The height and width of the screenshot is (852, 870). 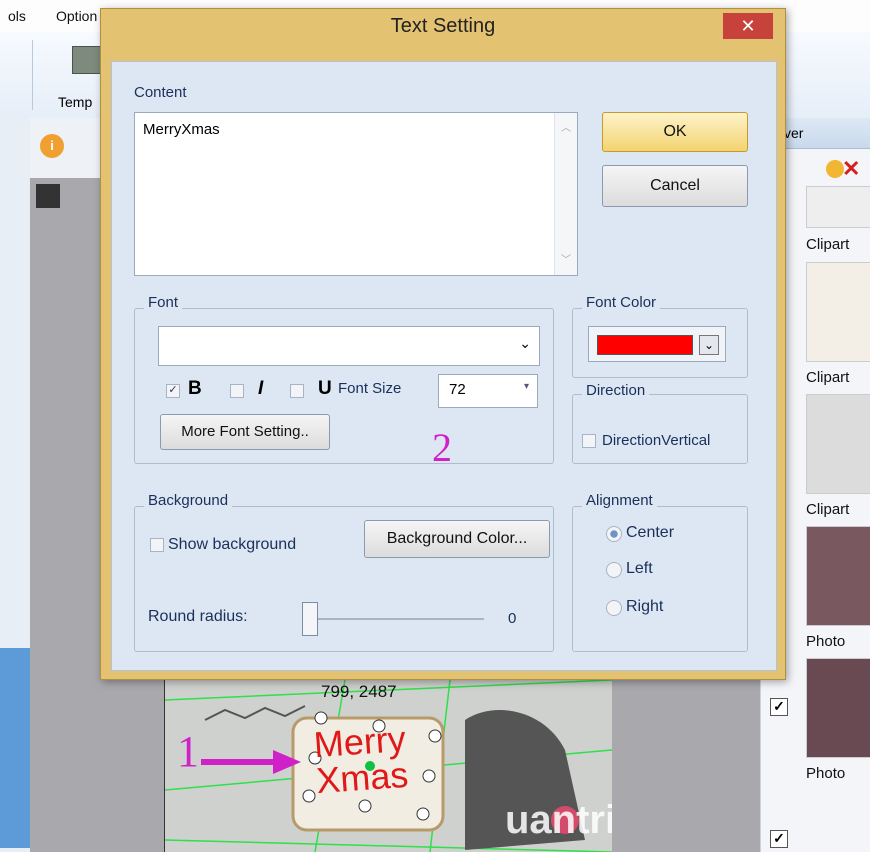 What do you see at coordinates (828, 509) in the screenshot?
I see `layer-label-3: Clipart` at bounding box center [828, 509].